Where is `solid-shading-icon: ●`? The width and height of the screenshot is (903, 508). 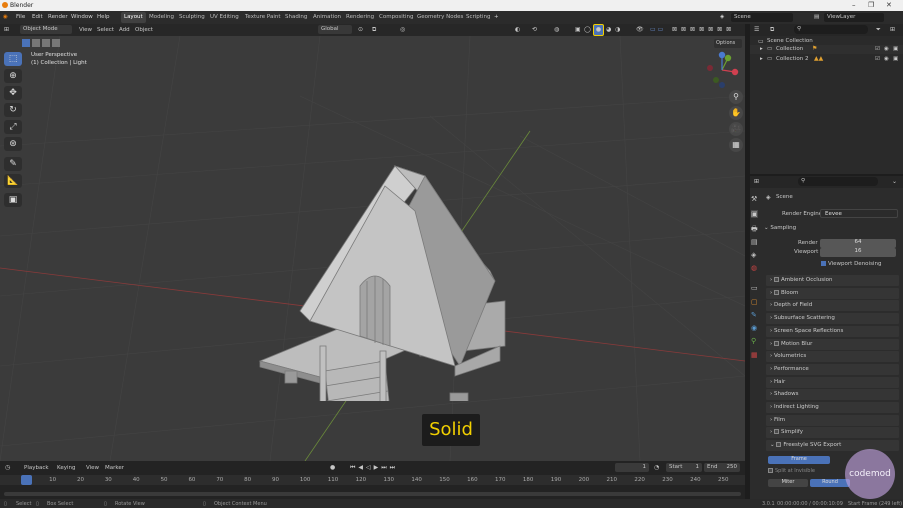
solid-shading-icon: ● is located at coordinates (598, 30).